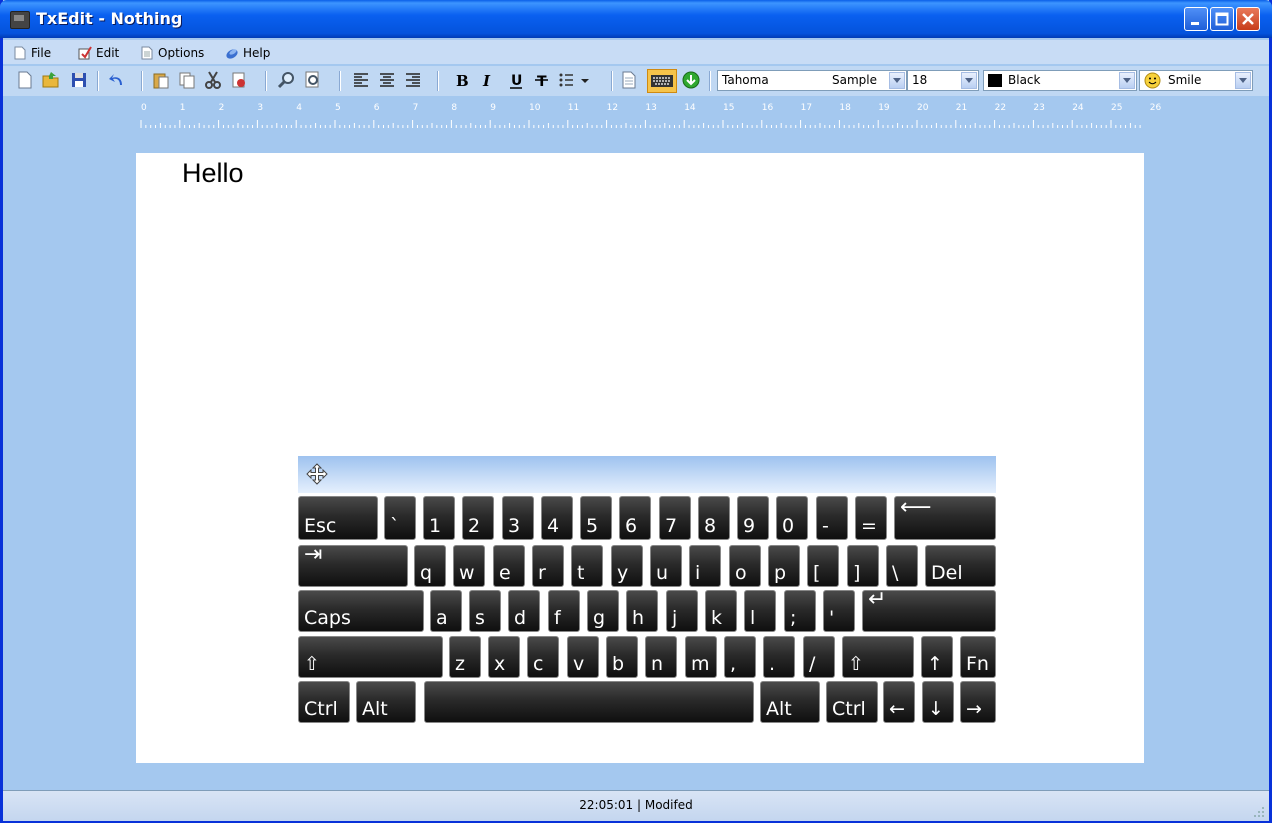 This screenshot has width=1272, height=823. I want to click on key-semicolon: ;, so click(800, 611).